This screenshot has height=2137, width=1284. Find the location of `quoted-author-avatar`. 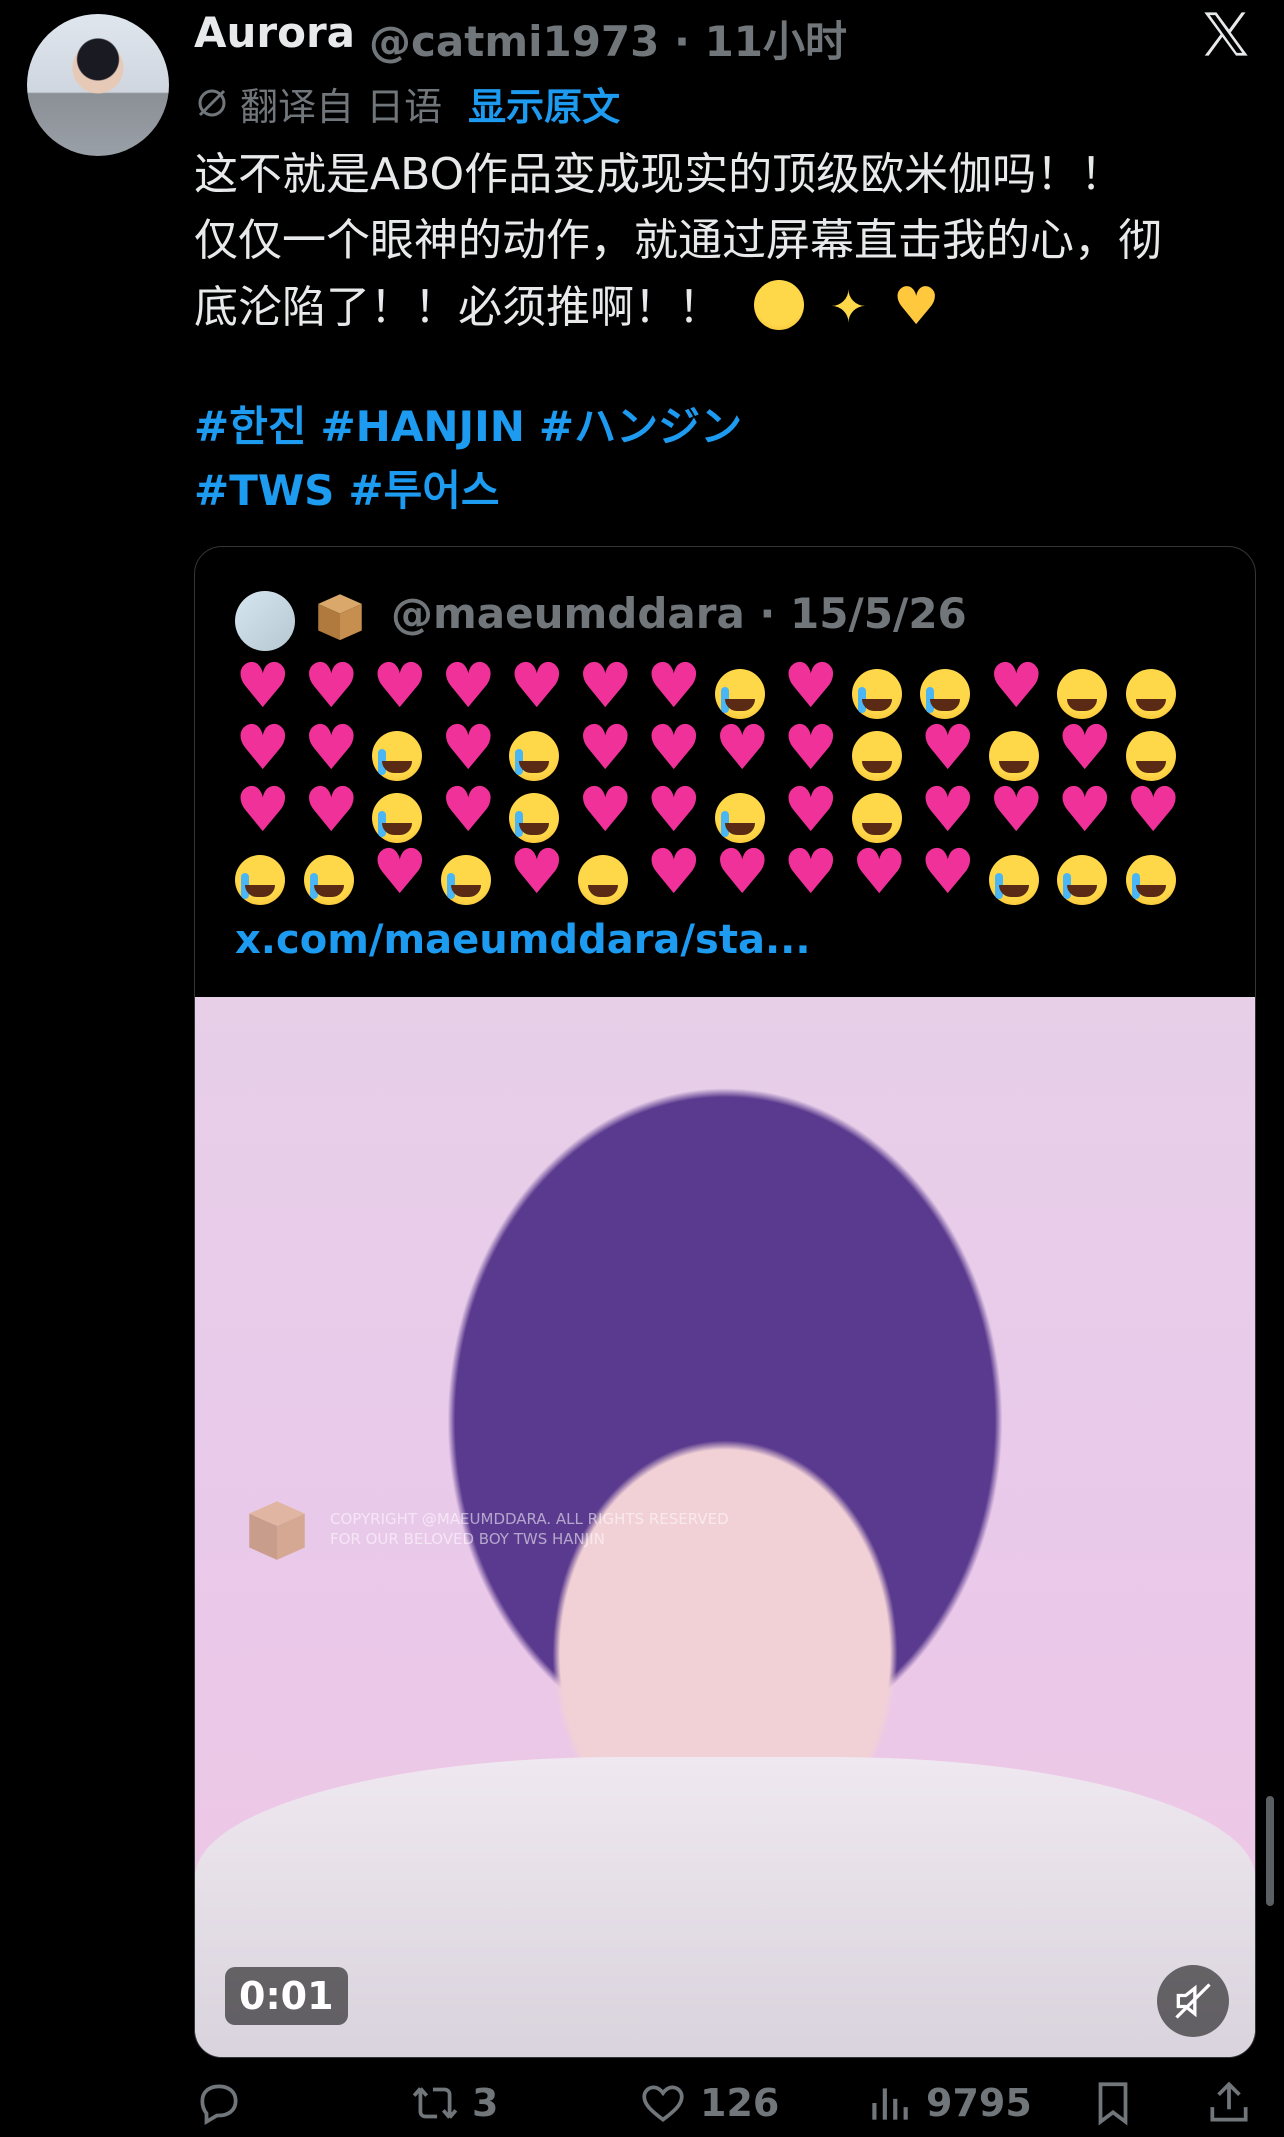

quoted-author-avatar is located at coordinates (265, 621).